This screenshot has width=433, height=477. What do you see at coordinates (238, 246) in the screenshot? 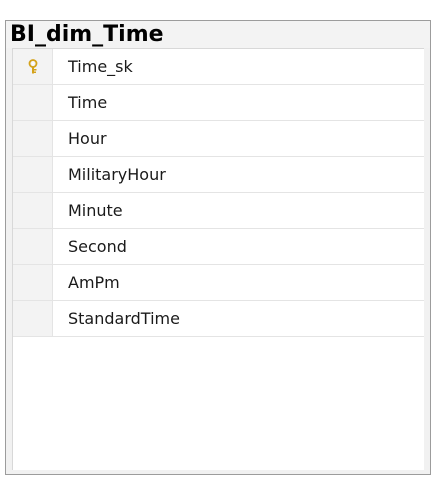
I see `column-name-cell: Second` at bounding box center [238, 246].